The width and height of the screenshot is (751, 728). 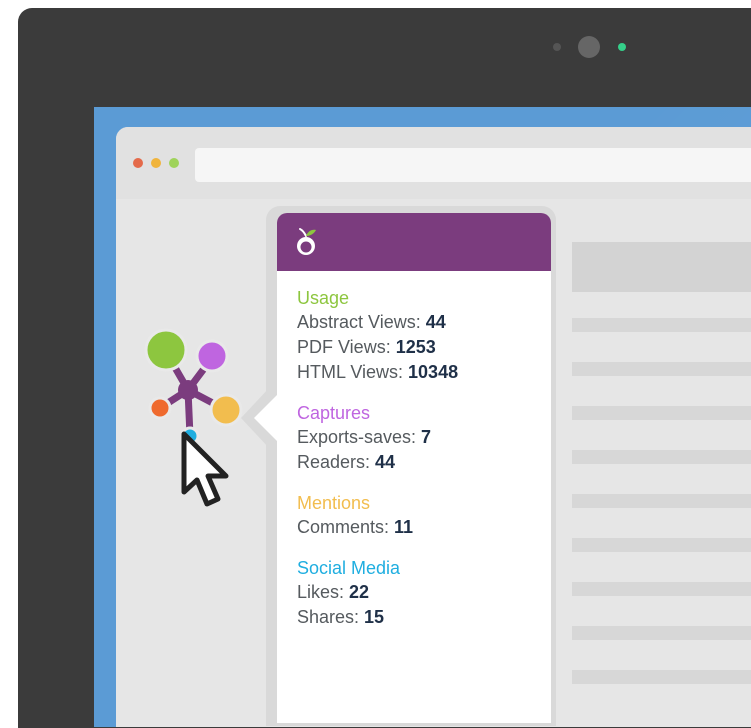 I want to click on captures-title: Captures, so click(x=334, y=413).